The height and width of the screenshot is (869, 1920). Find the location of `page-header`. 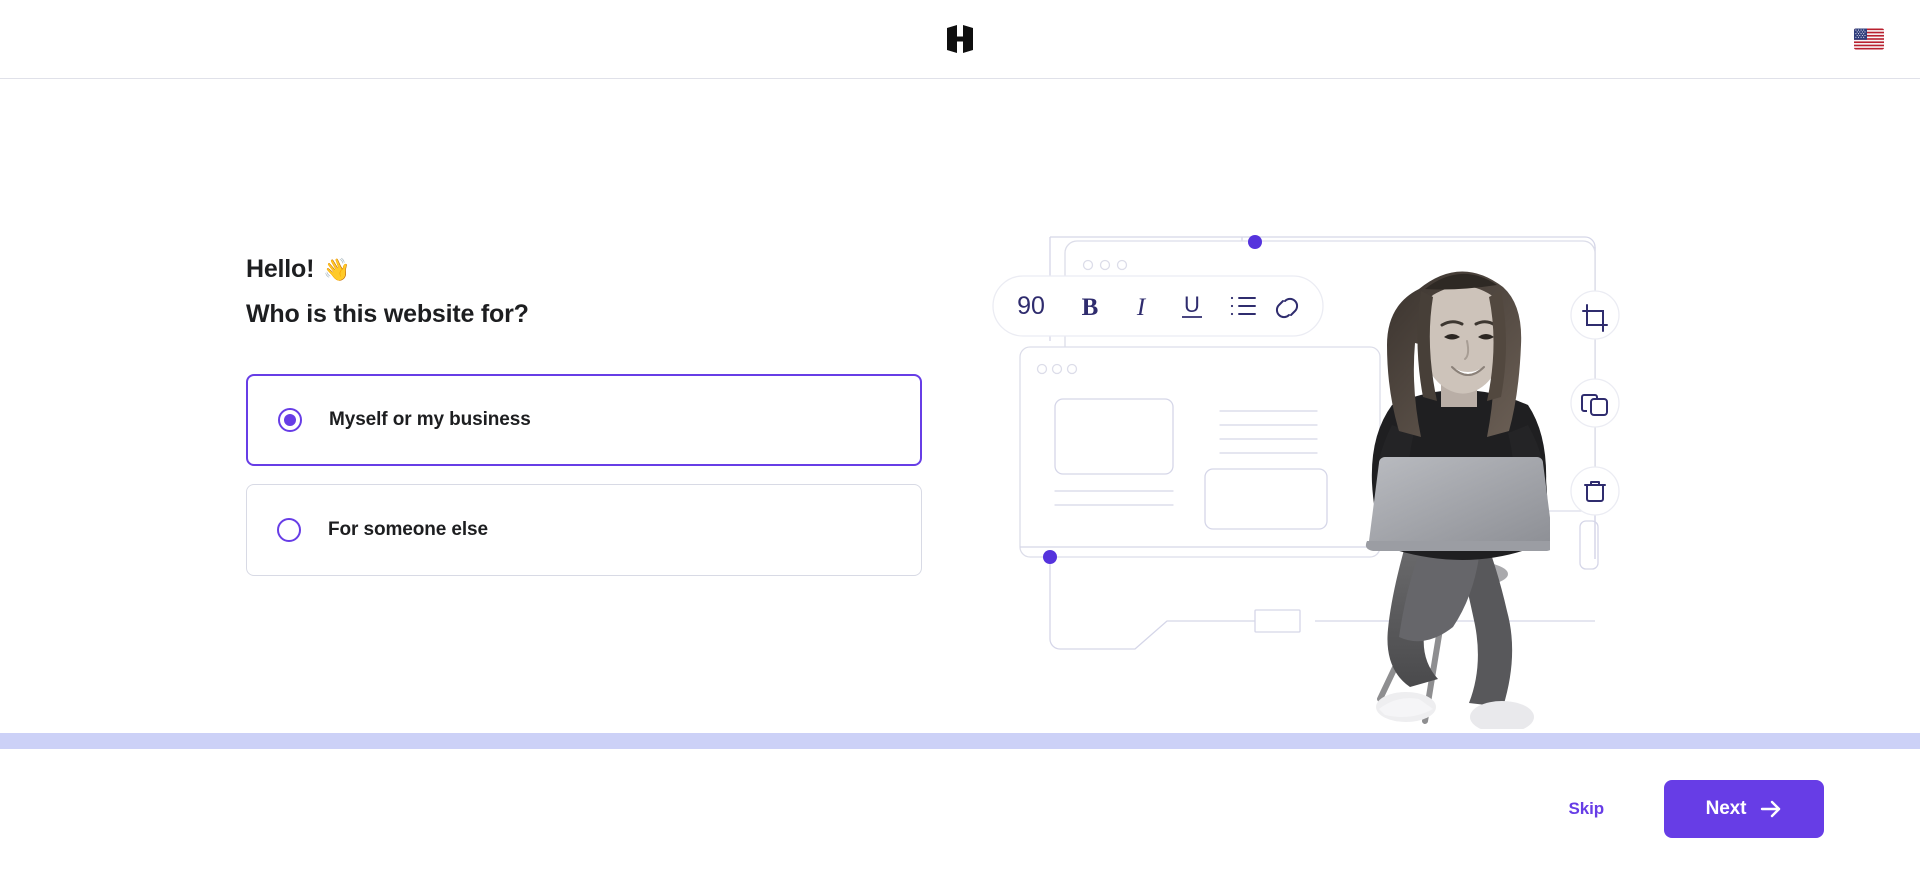

page-header is located at coordinates (960, 39).